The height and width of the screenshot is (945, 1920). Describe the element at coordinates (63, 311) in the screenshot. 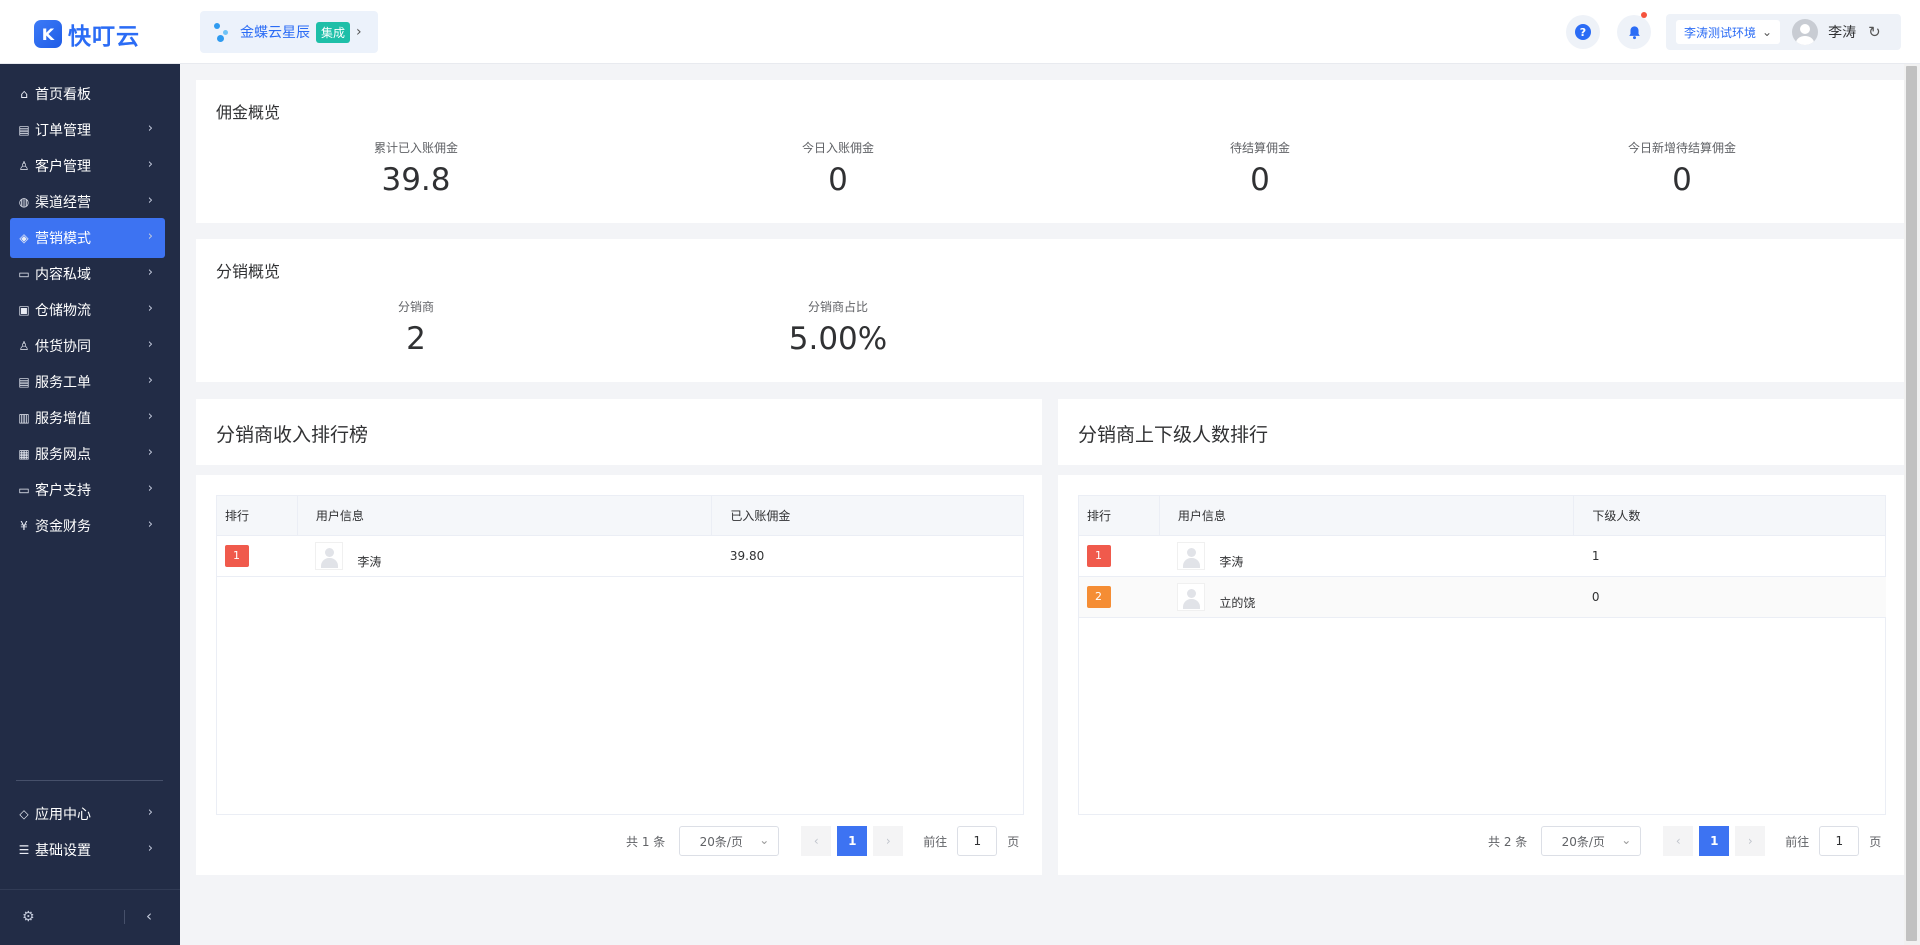

I see `sidebar-item-label: 仓储物流` at that location.